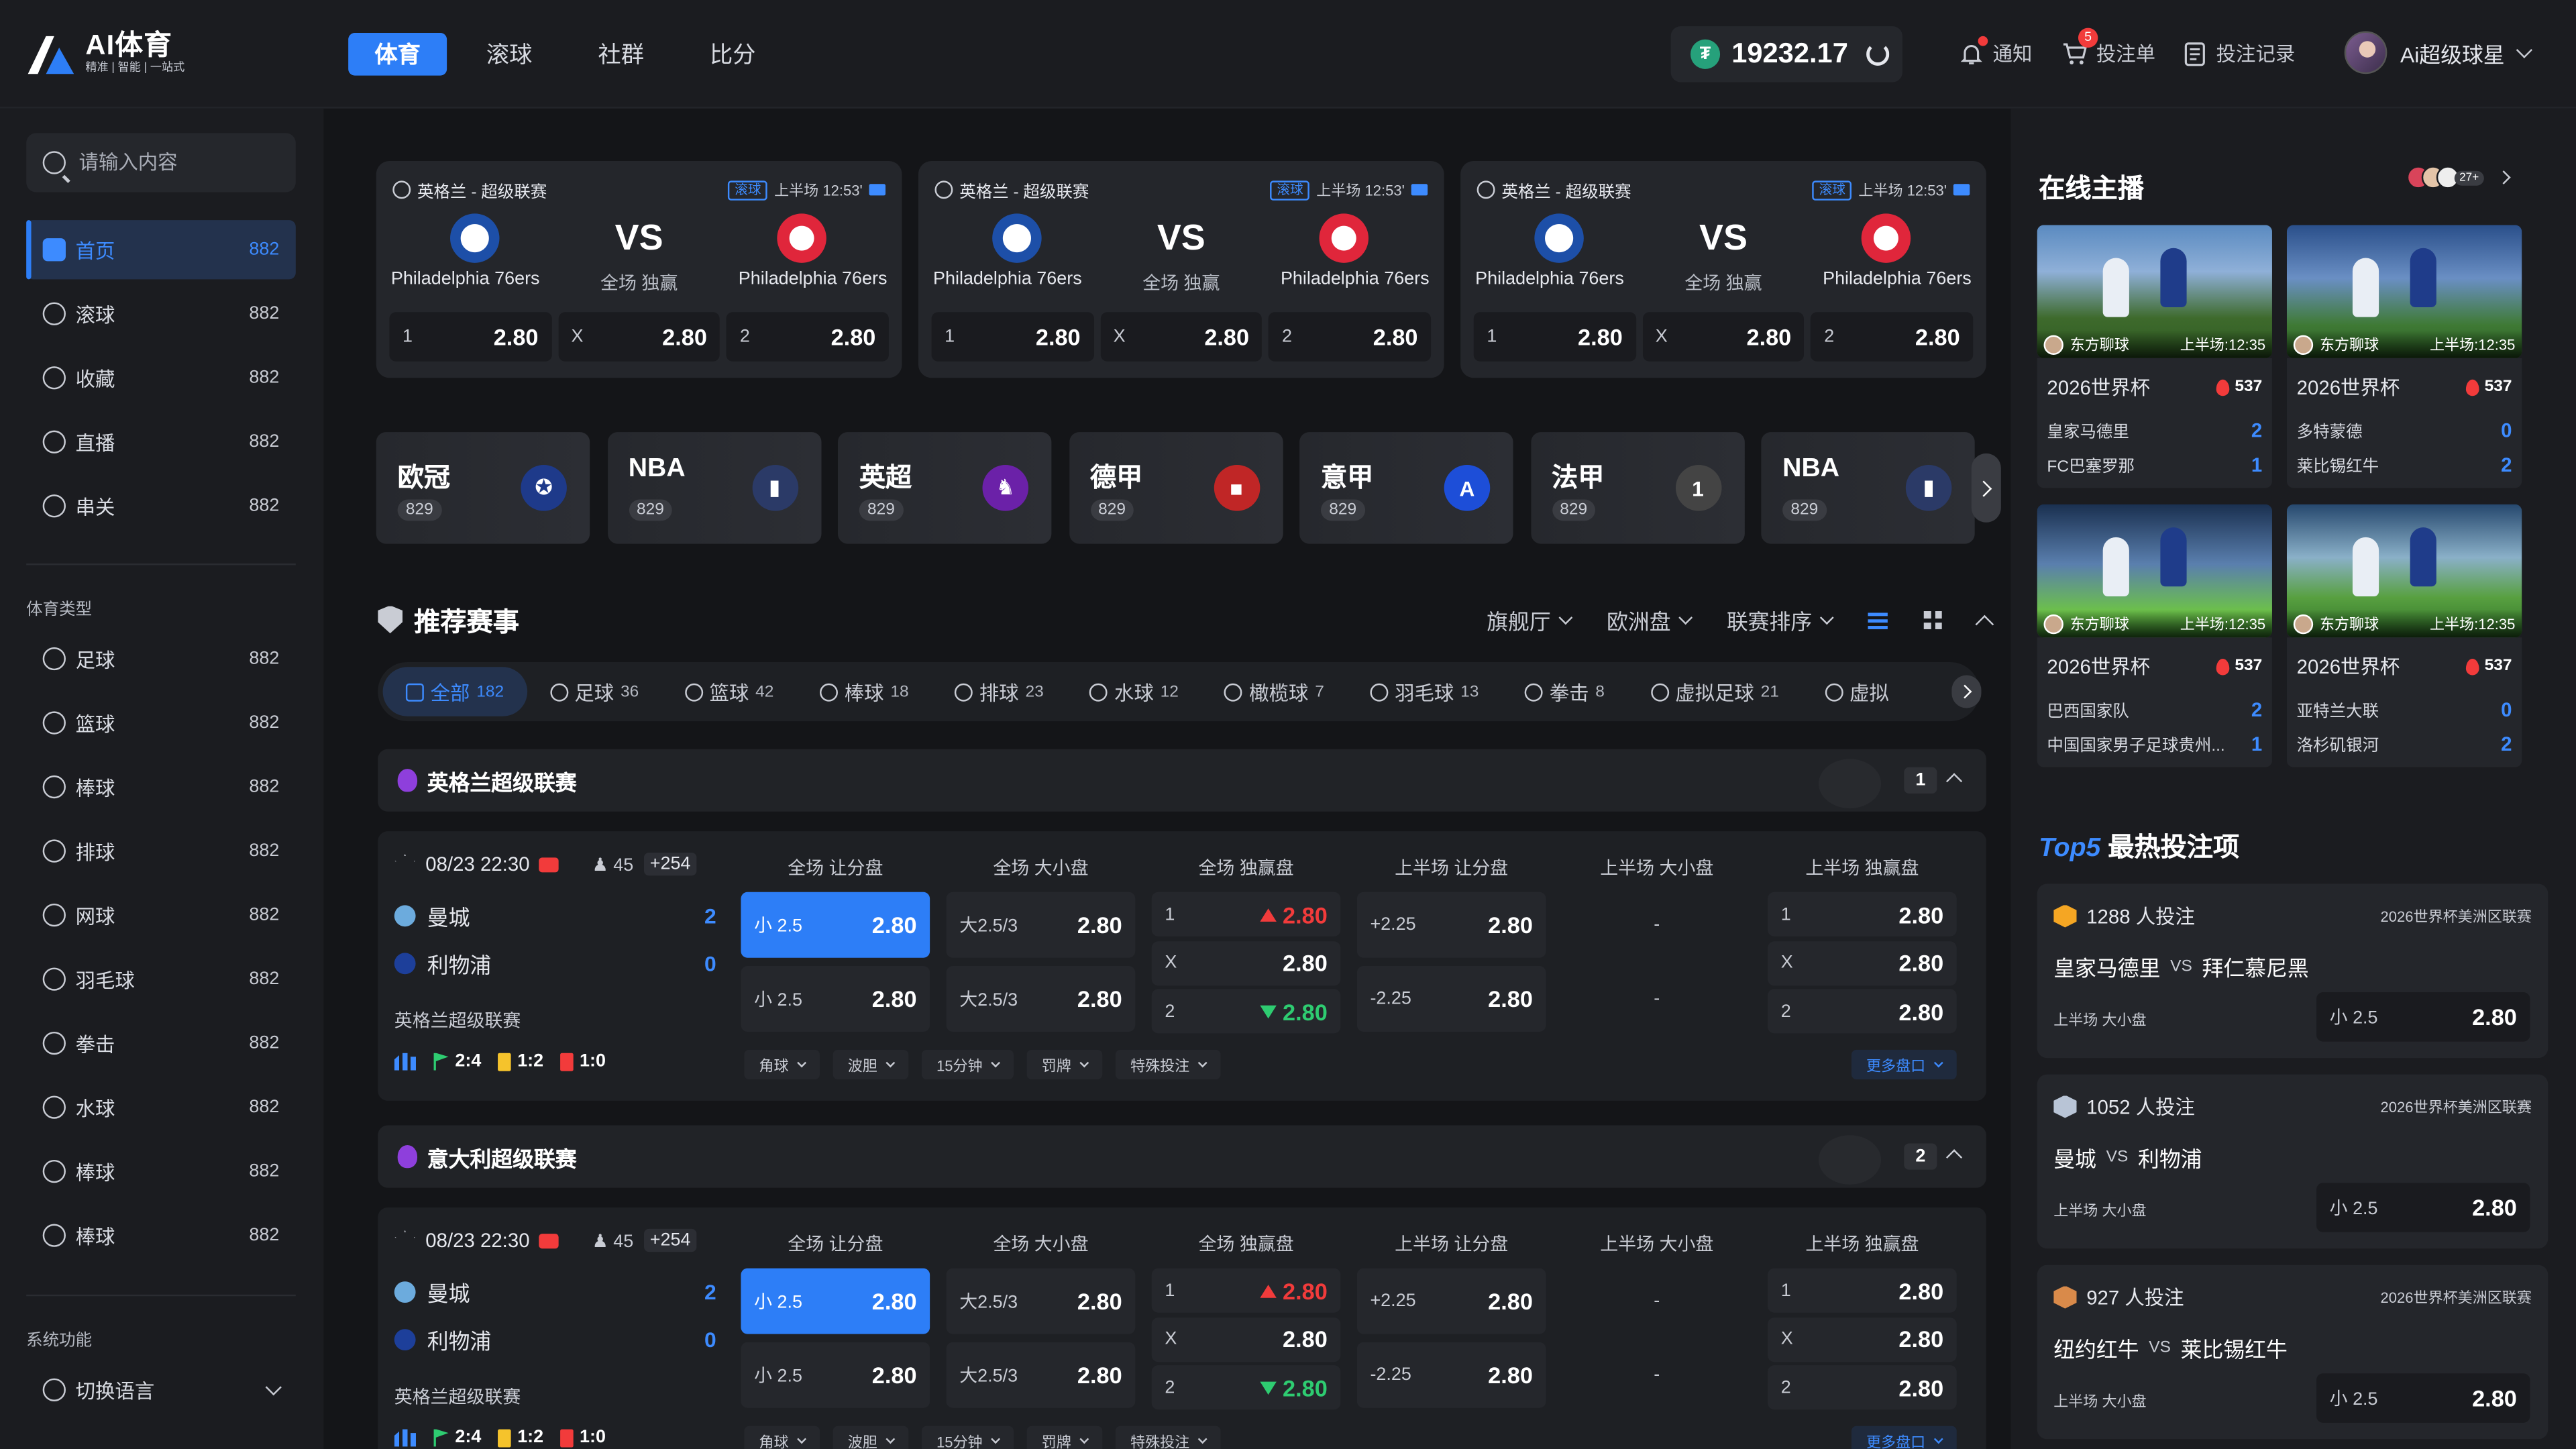 The width and height of the screenshot is (2576, 1449). I want to click on league-tile: 英超 829 ♞, so click(944, 488).